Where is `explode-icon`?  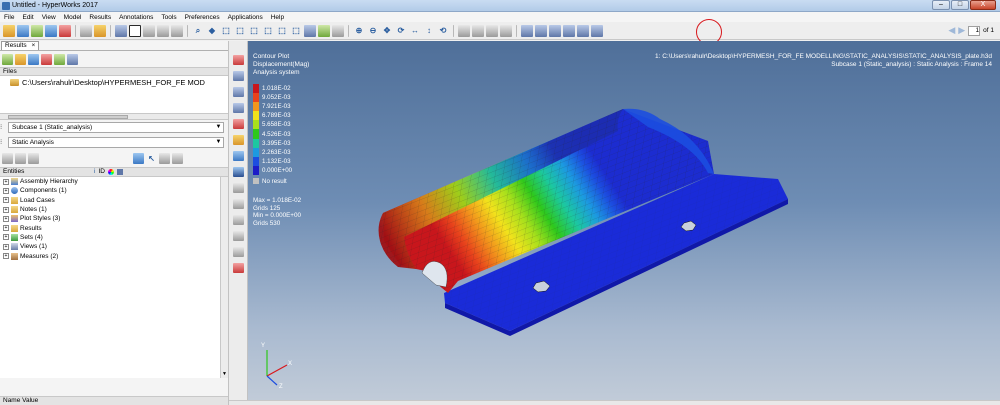
explode-icon is located at coordinates (238, 268).